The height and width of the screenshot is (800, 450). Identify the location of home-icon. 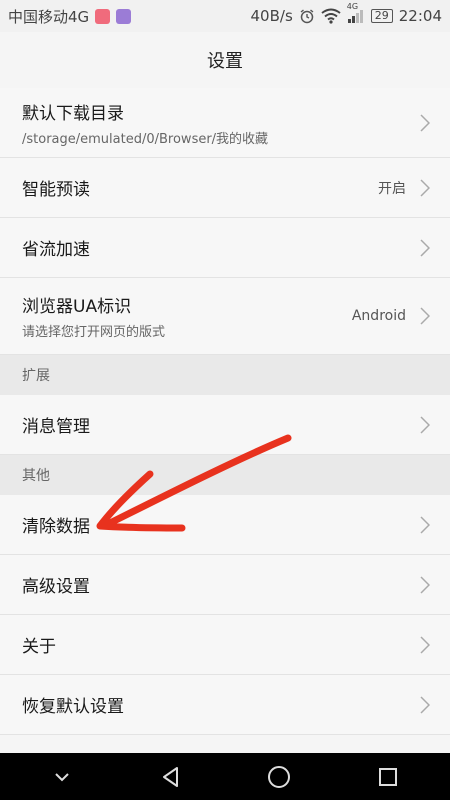
(279, 777).